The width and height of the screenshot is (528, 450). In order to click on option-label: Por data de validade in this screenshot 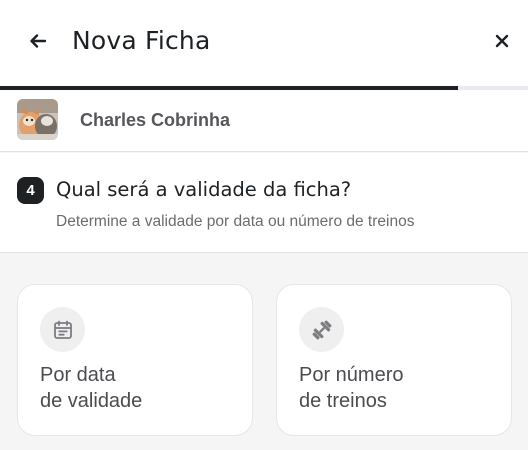, I will do `click(91, 388)`.